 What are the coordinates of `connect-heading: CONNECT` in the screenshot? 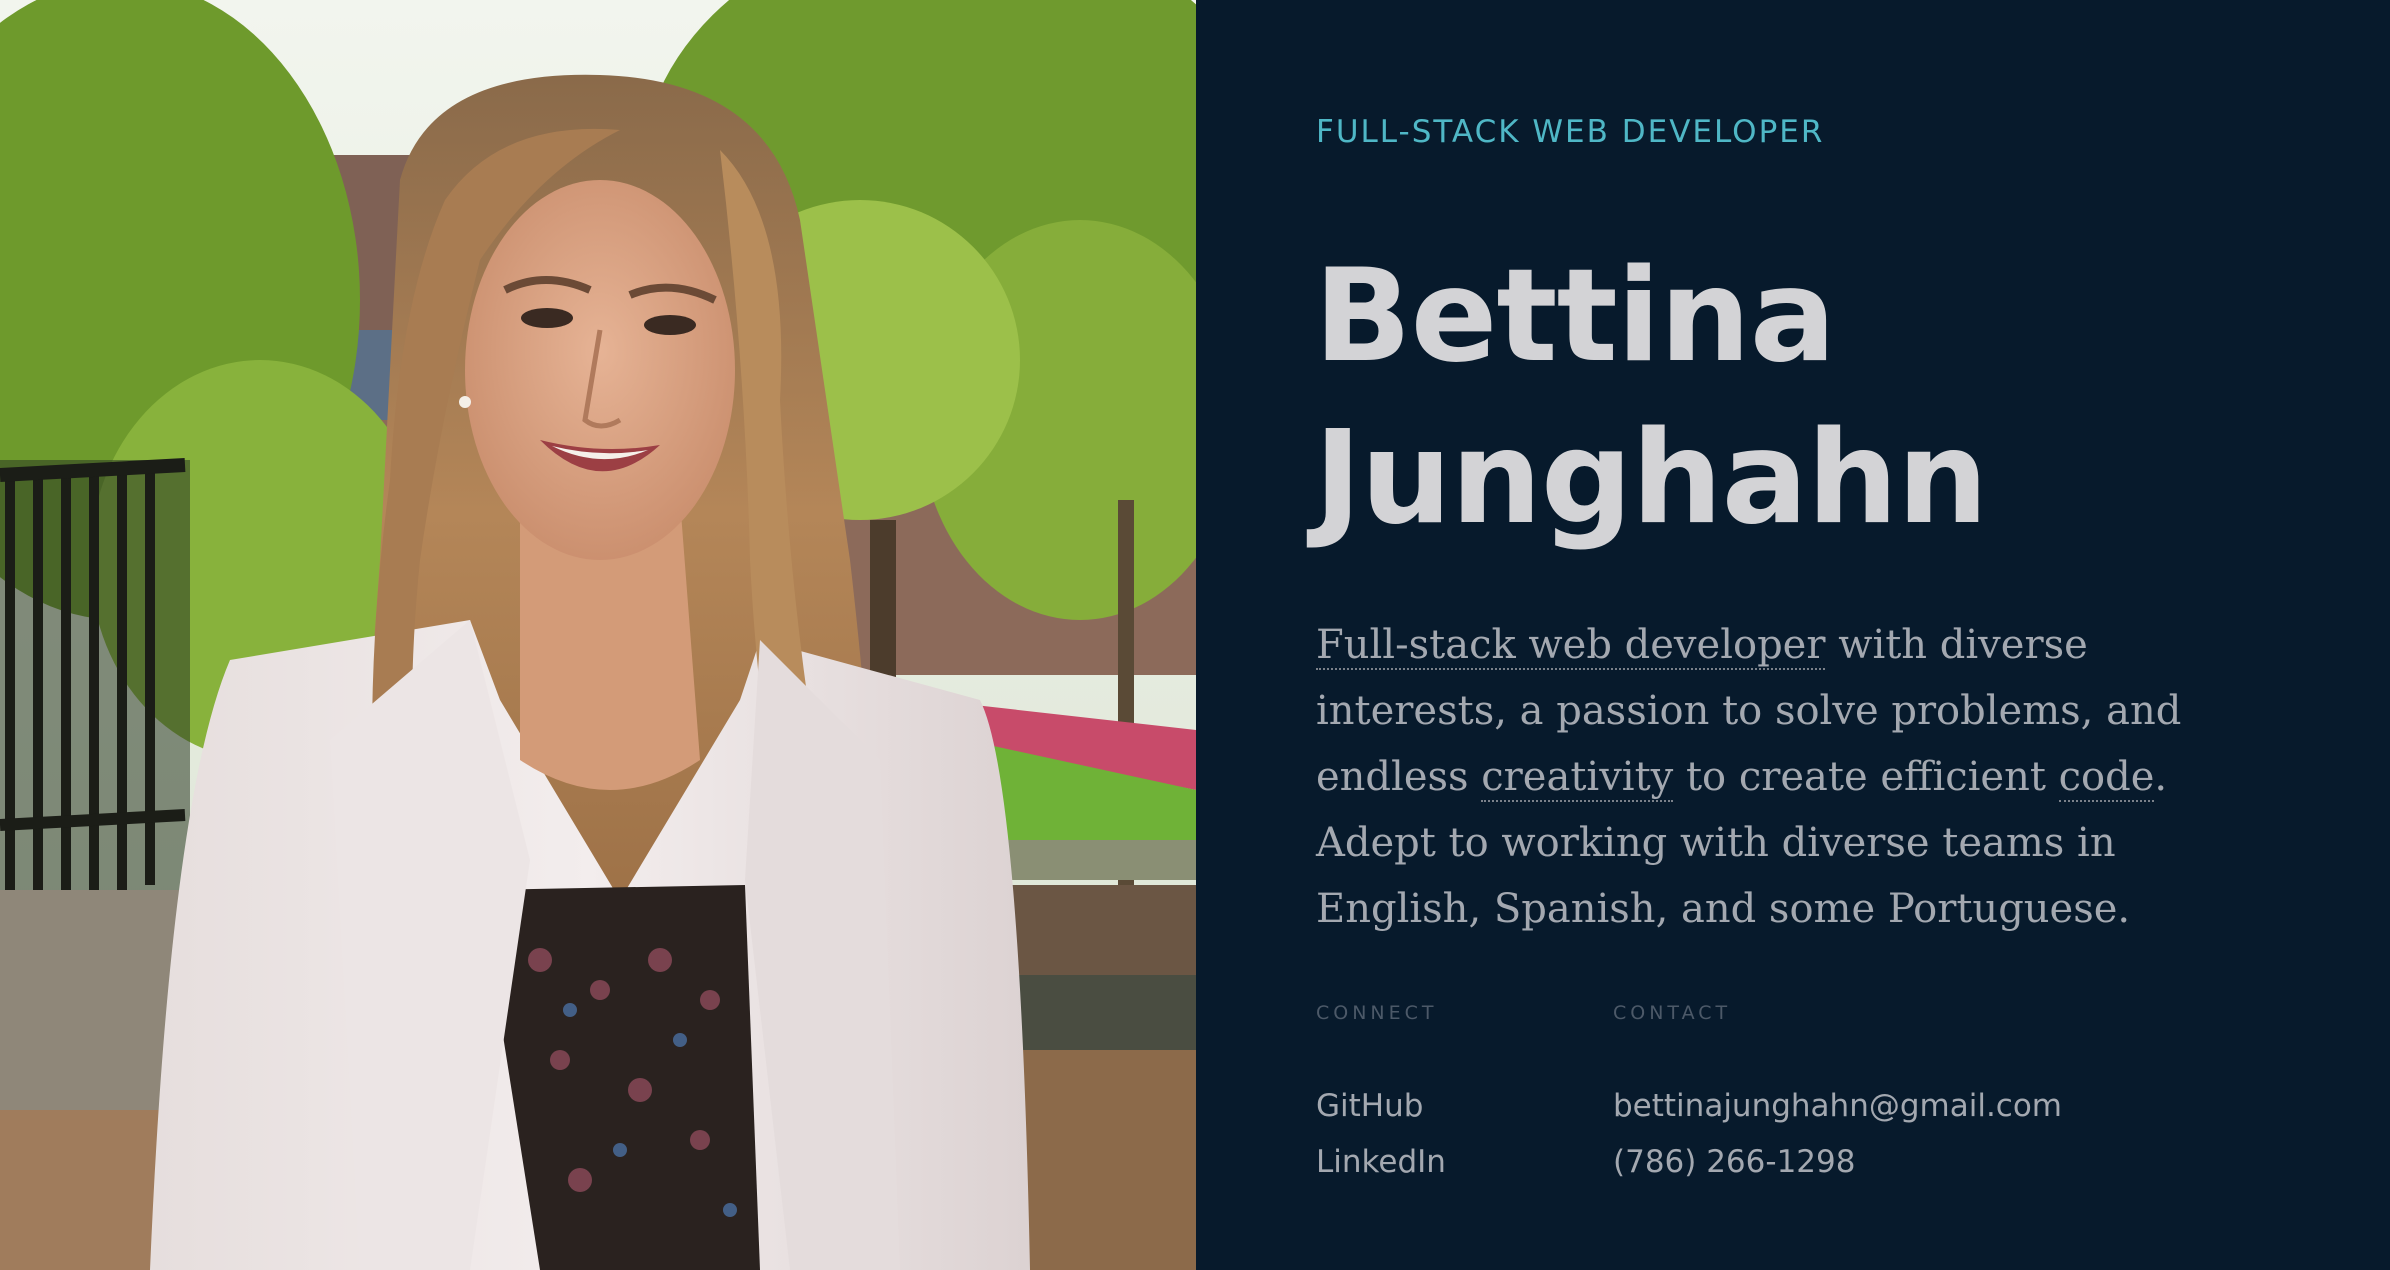 It's located at (1377, 1013).